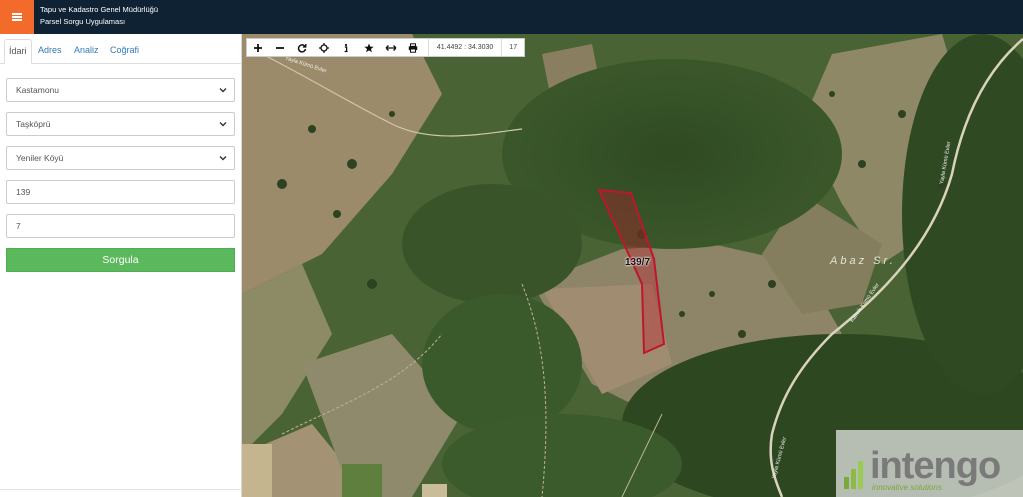 This screenshot has width=1023, height=497. I want to click on sidebar-footer, so click(121, 493).